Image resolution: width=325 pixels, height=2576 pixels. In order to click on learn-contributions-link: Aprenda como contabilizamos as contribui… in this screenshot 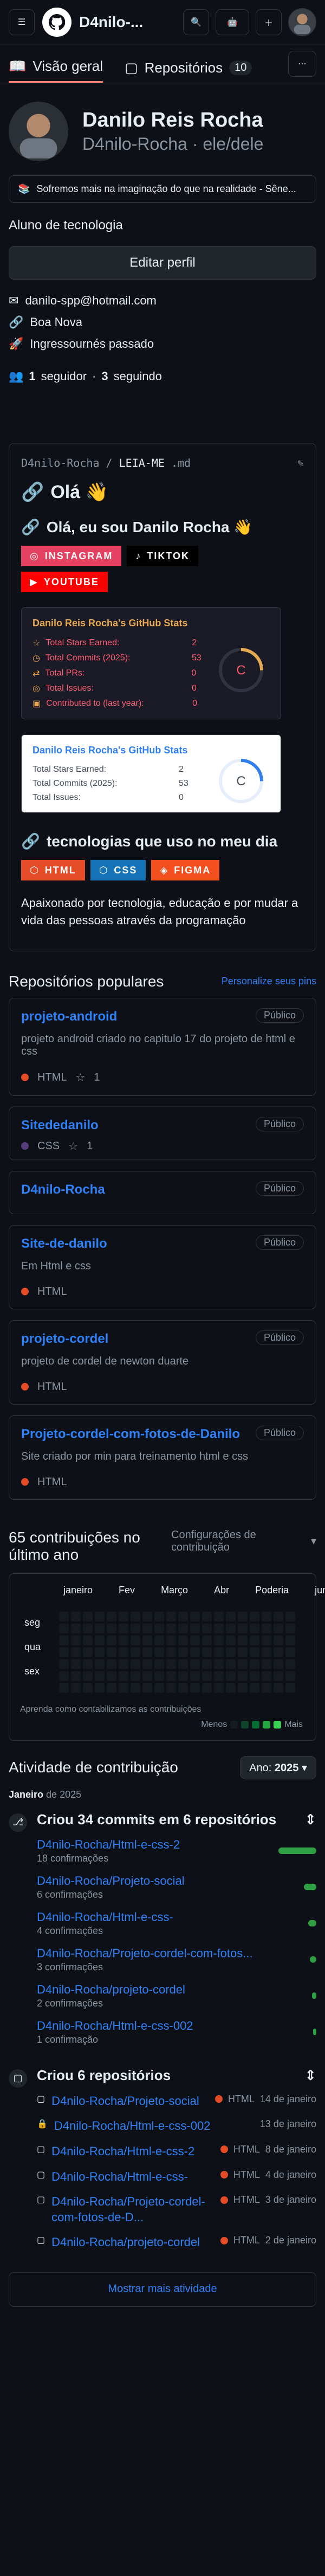, I will do `click(110, 1710)`.